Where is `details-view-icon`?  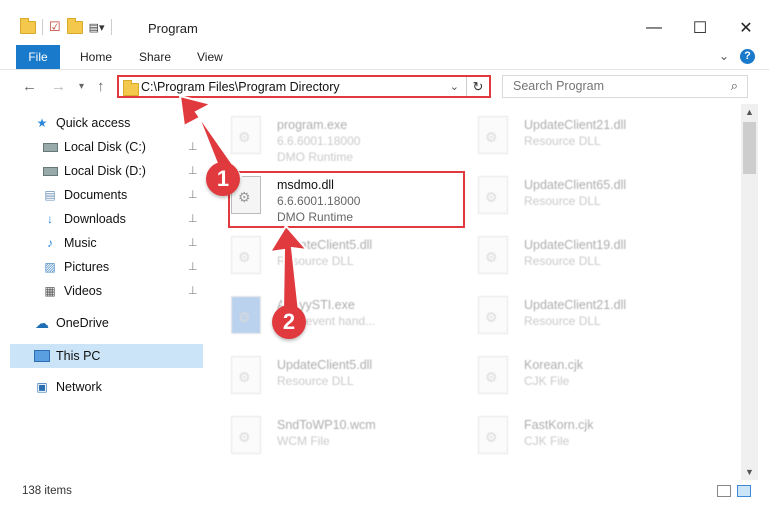
details-view-icon is located at coordinates (724, 491).